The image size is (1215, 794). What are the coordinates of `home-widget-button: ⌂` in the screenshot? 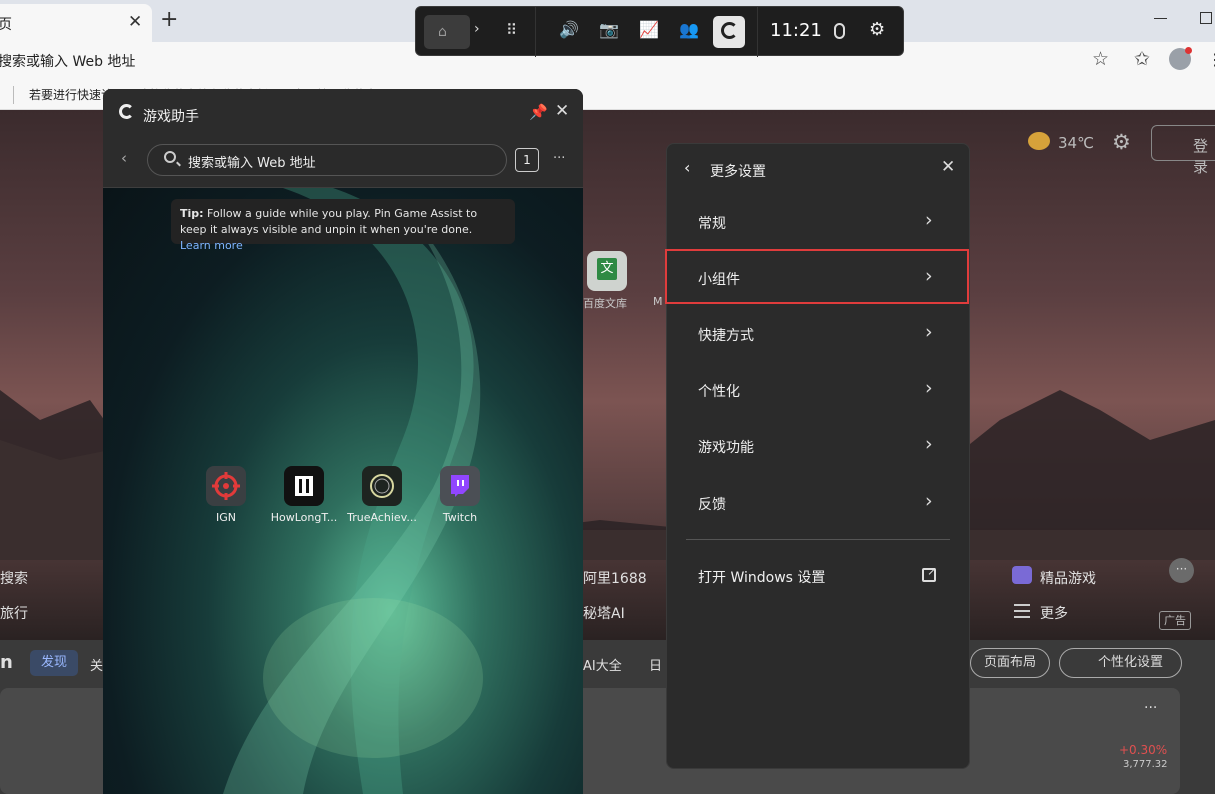 It's located at (447, 32).